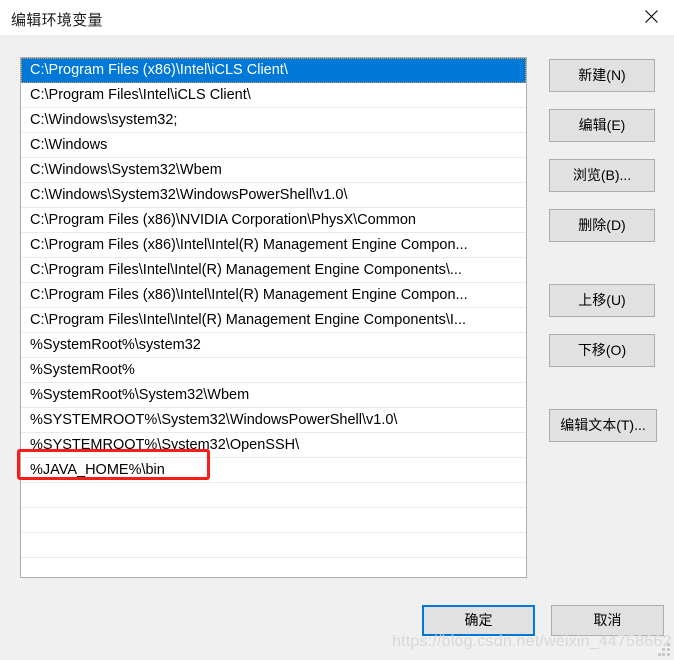 This screenshot has height=660, width=674. Describe the element at coordinates (273, 395) in the screenshot. I see `list-item: %SystemRoot%\System32\Wbem` at that location.